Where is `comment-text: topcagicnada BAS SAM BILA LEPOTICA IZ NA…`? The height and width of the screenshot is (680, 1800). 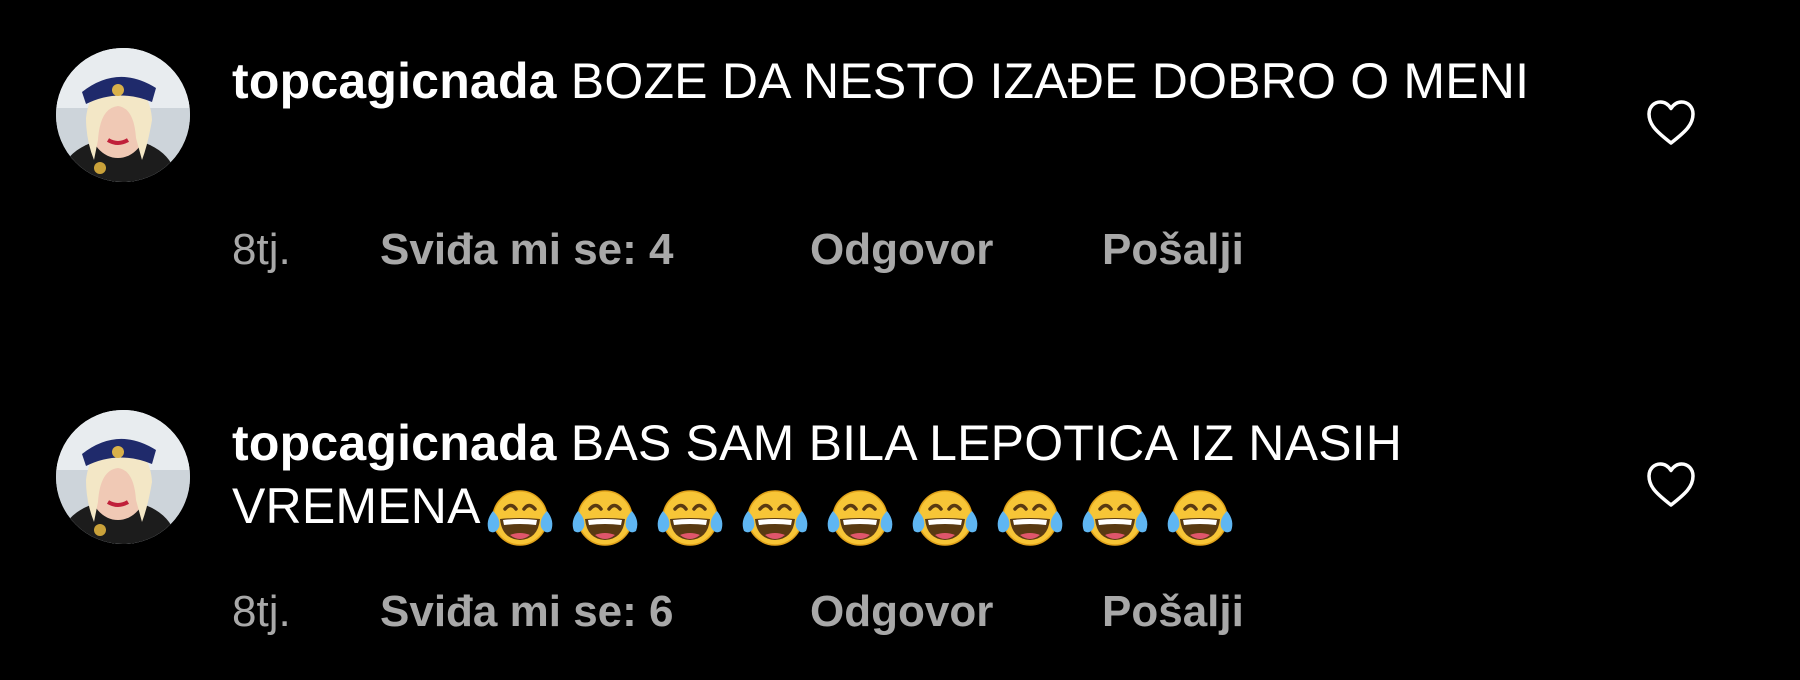
comment-text: topcagicnada BAS SAM BILA LEPOTICA IZ NA… is located at coordinates (902, 480).